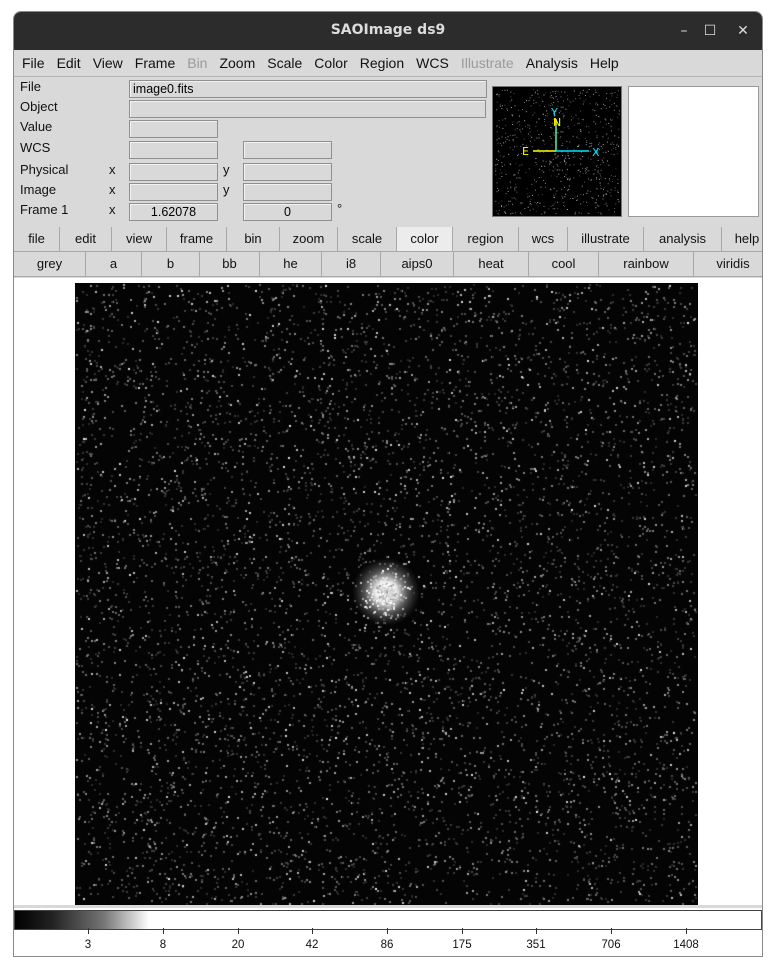 This screenshot has height=970, width=775. What do you see at coordinates (69, 63) in the screenshot?
I see `menu-edit: Edit` at bounding box center [69, 63].